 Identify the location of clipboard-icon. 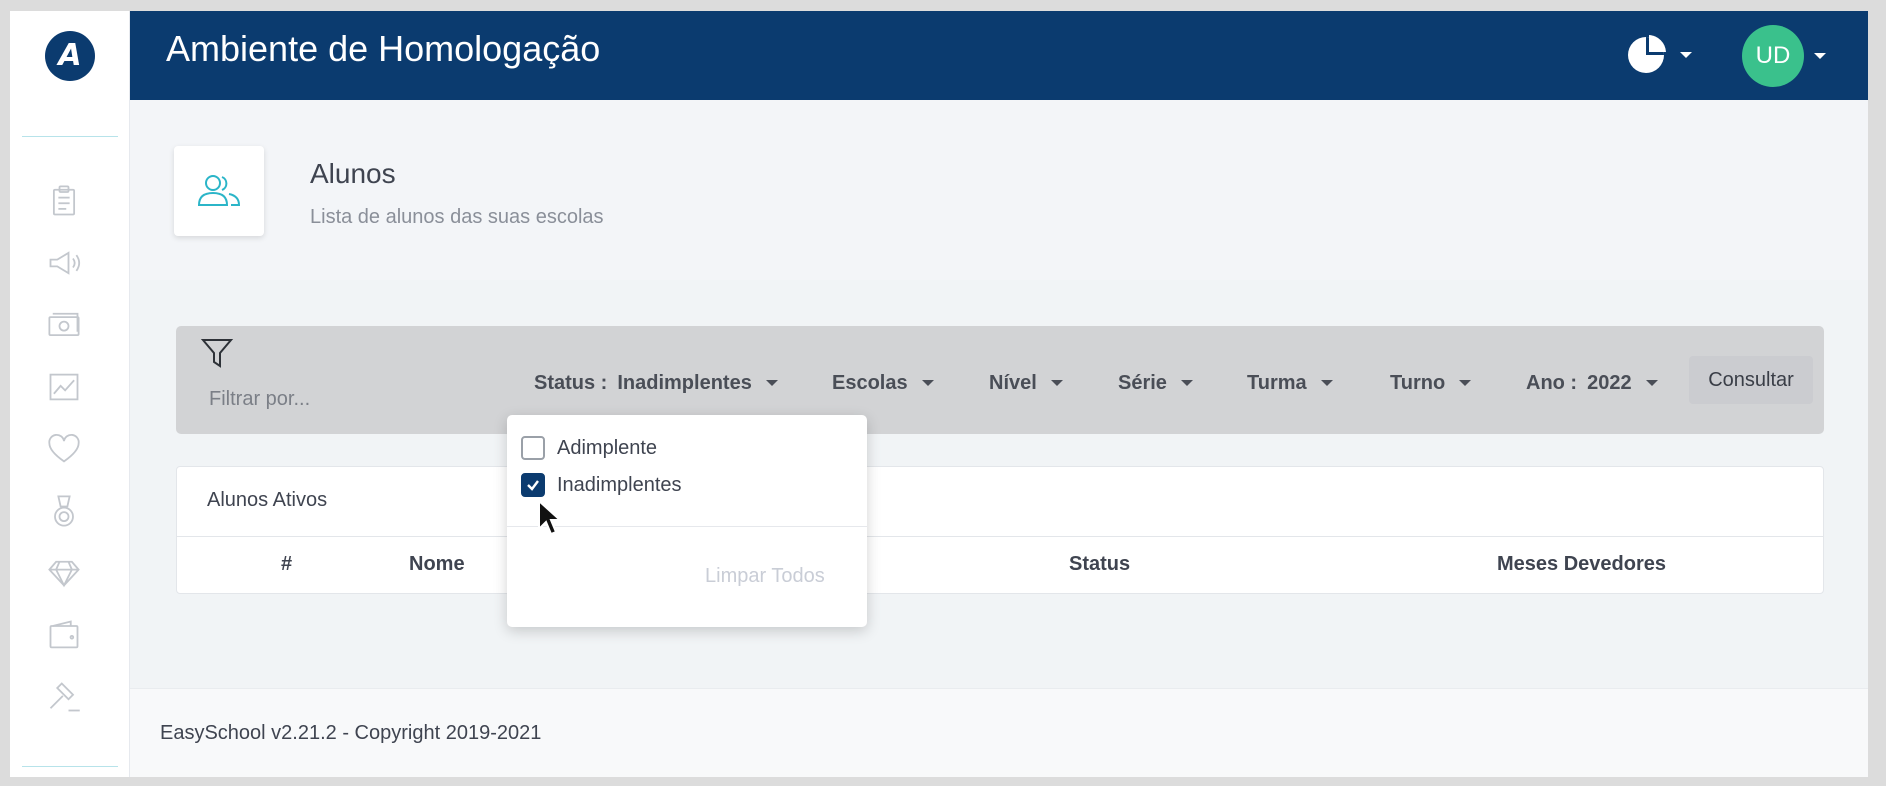
(64, 201).